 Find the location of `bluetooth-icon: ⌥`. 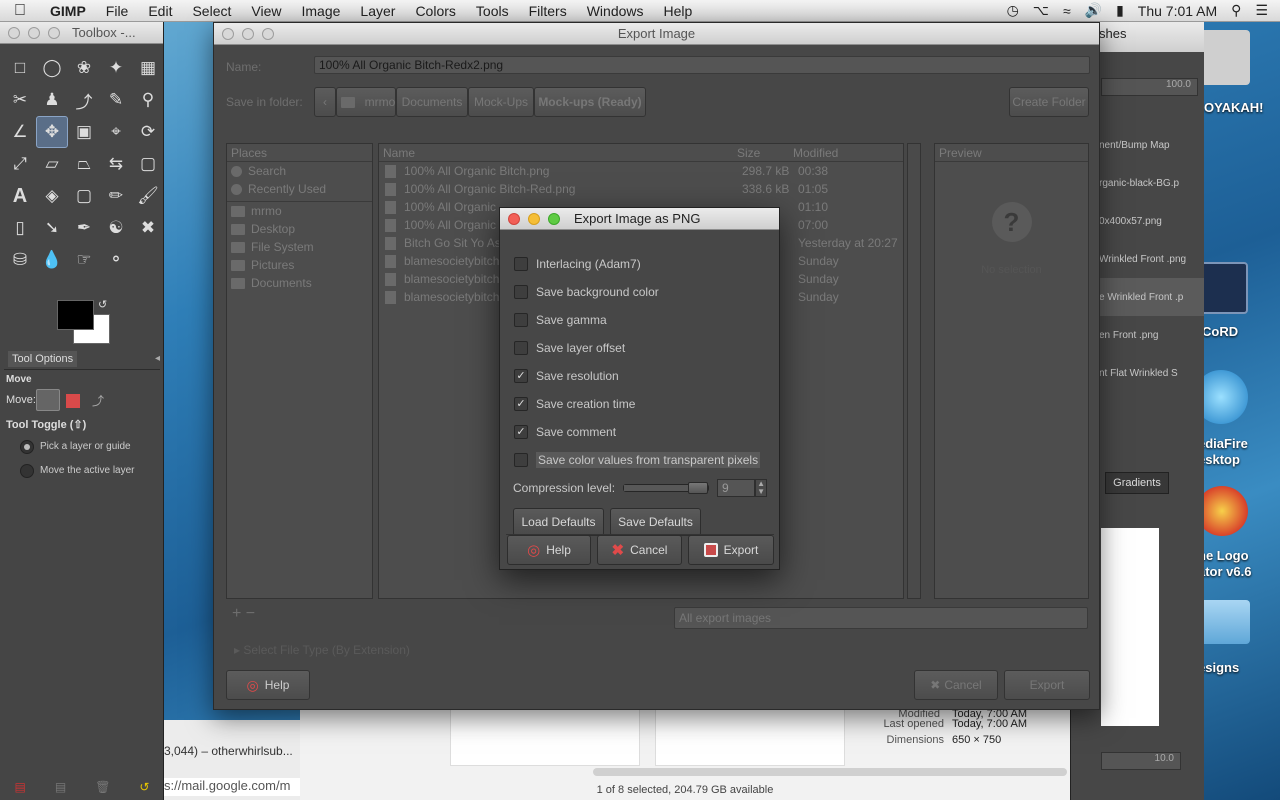

bluetooth-icon: ⌥ is located at coordinates (1041, 10).